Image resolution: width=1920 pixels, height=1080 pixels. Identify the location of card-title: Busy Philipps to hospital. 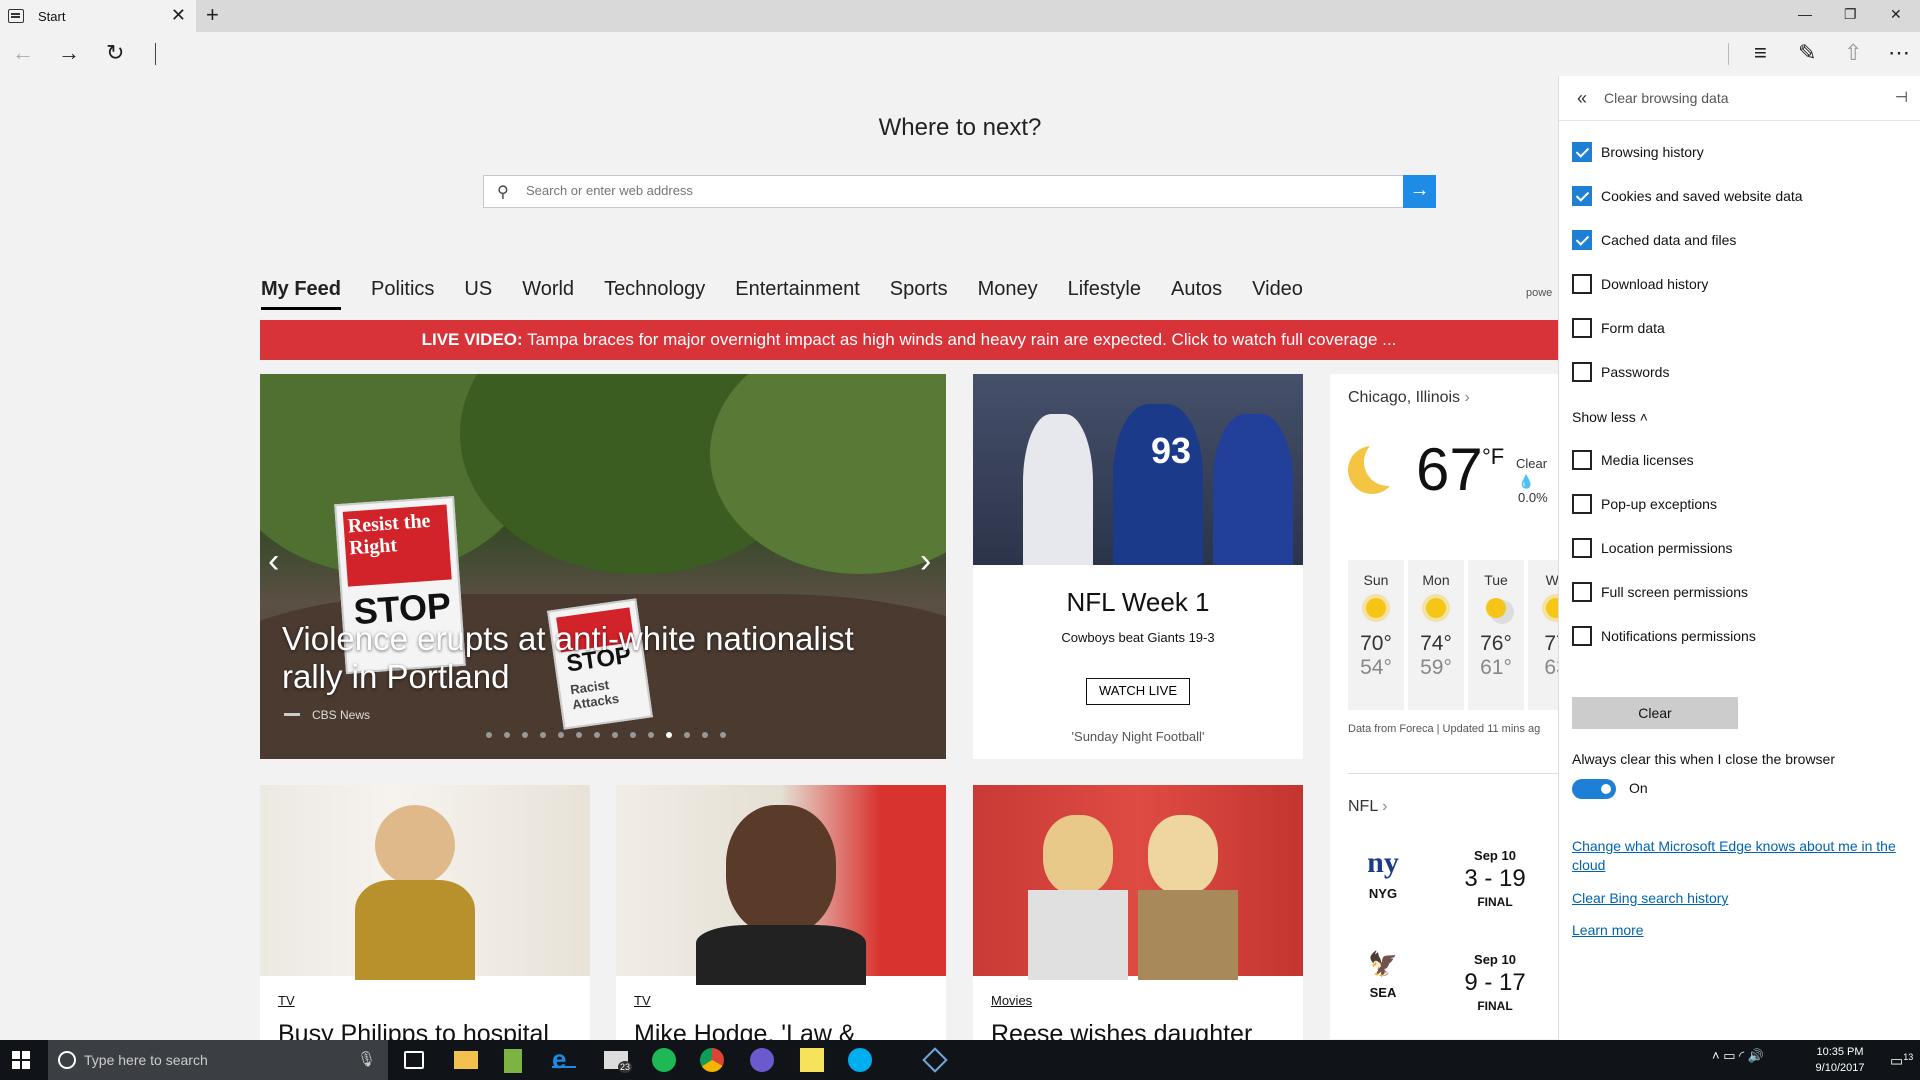
(413, 1030).